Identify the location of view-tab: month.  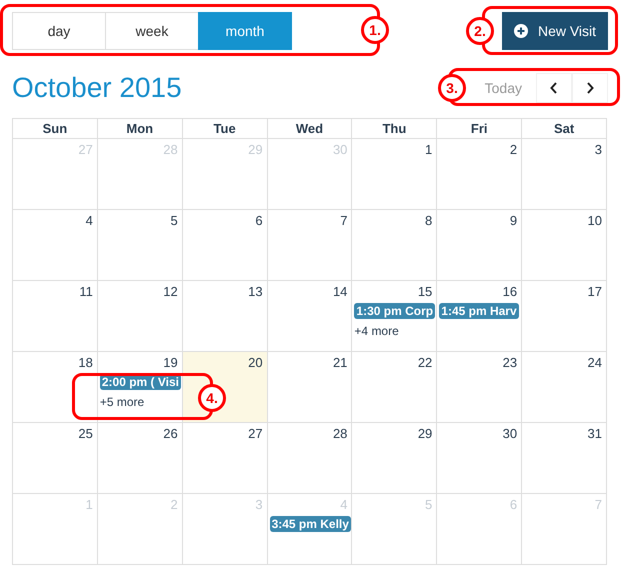
(245, 31).